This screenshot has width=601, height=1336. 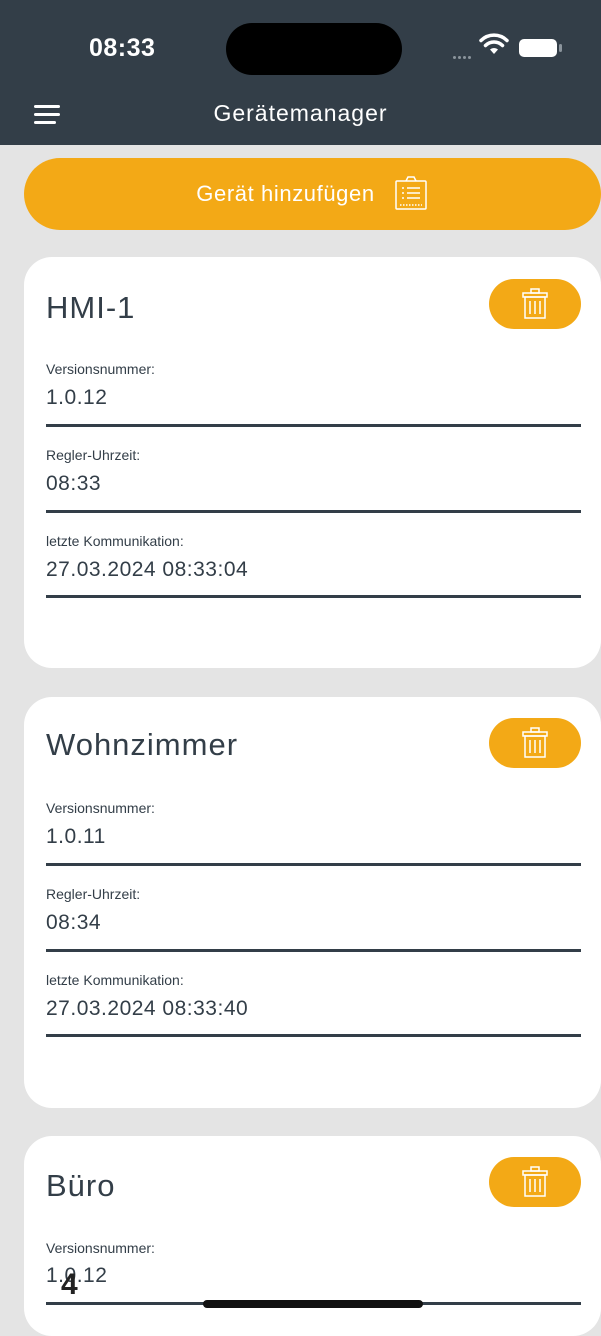 I want to click on add-device-label: Gerät hinzufügen, so click(x=285, y=193).